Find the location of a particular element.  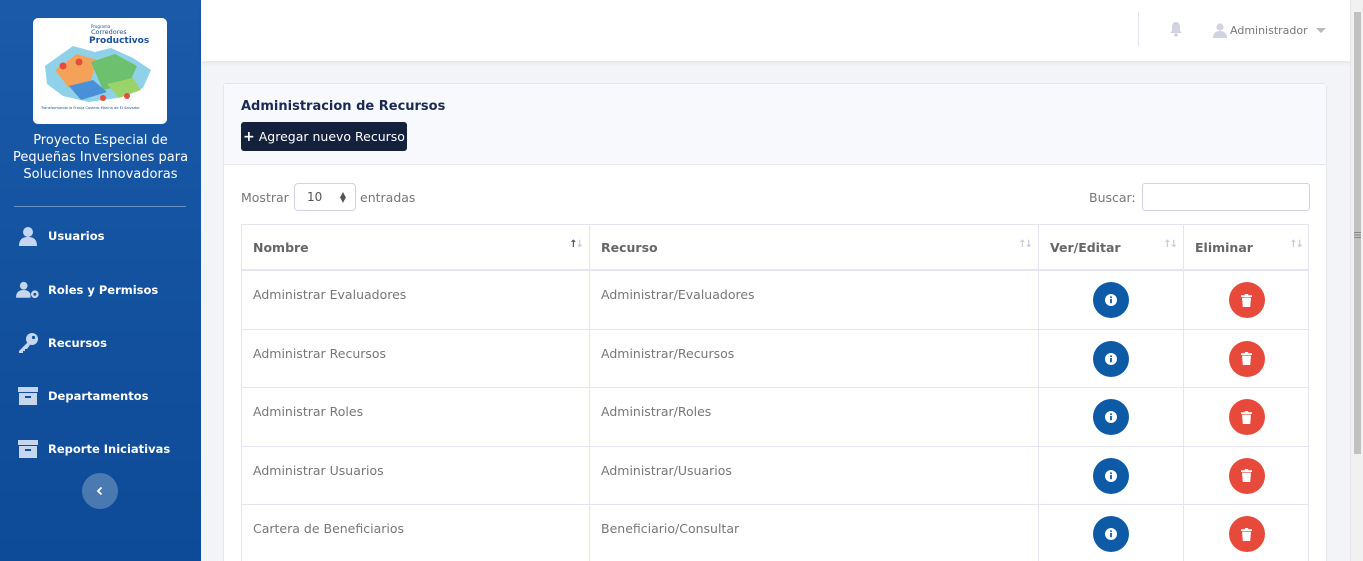

page-length-label: Mostrar is located at coordinates (265, 197).